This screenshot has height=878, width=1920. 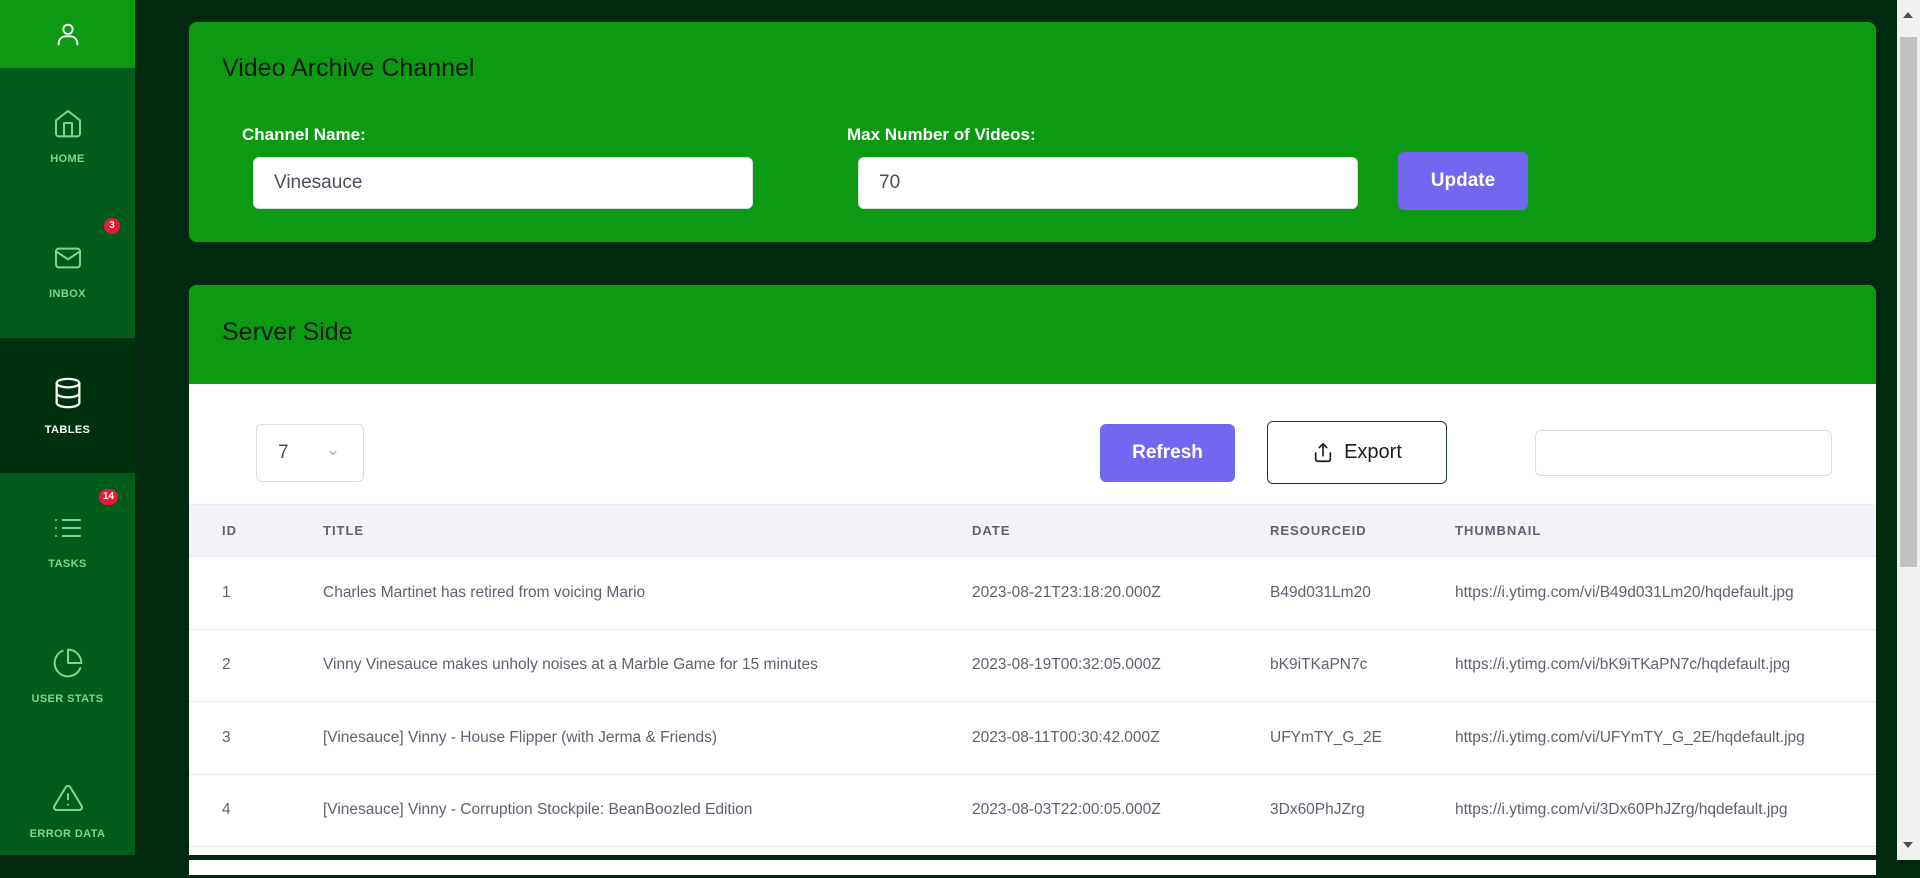 What do you see at coordinates (1362, 665) in the screenshot?
I see `cell-resourceid: bK9iTKaPN7c` at bounding box center [1362, 665].